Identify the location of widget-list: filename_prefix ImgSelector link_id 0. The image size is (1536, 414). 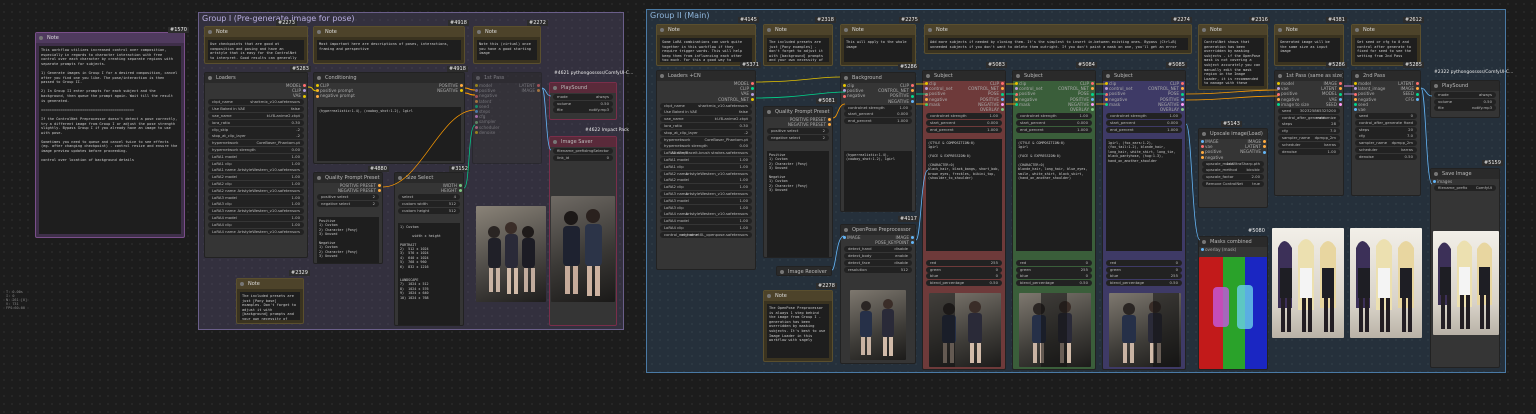
(583, 154).